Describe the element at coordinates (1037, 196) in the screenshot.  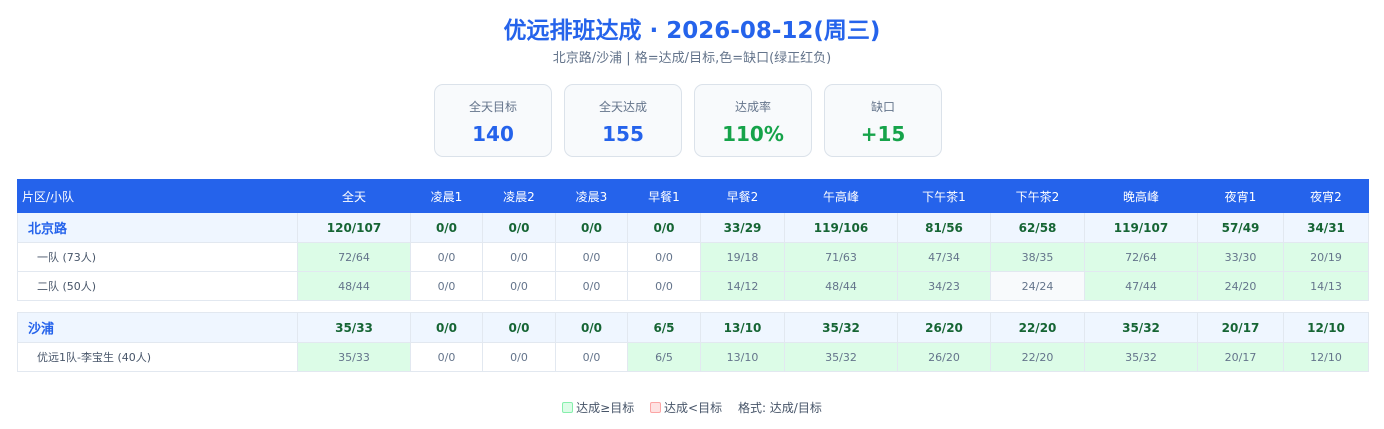
I see `column-header: 下午茶2` at that location.